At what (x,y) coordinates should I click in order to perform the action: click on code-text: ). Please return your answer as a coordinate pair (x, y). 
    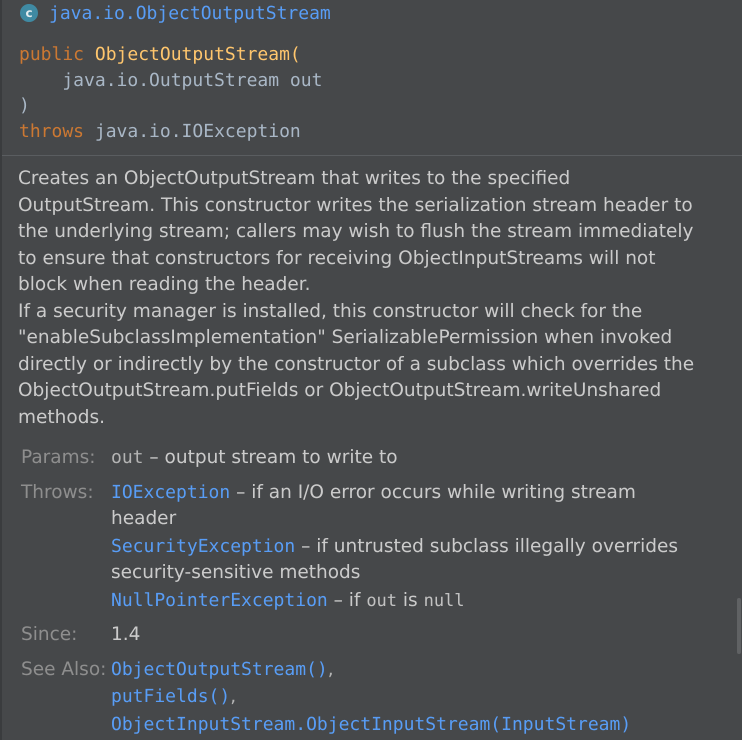
    Looking at the image, I should click on (24, 105).